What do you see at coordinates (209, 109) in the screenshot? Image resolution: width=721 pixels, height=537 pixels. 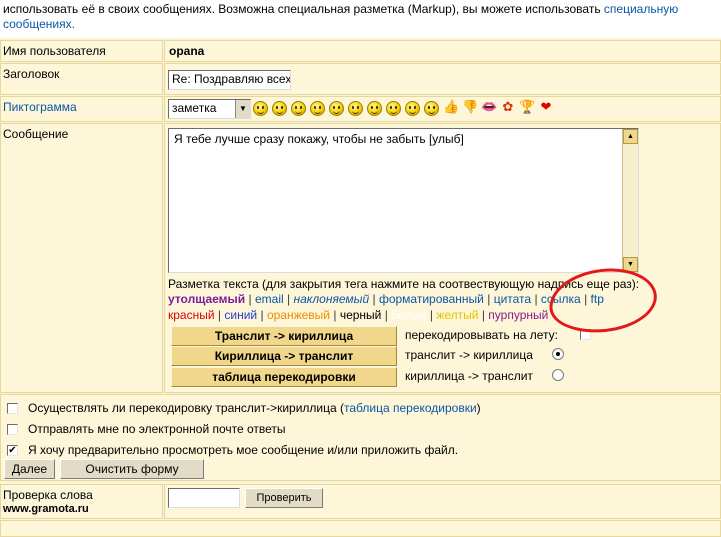 I see `icon-select: заметка ▼` at bounding box center [209, 109].